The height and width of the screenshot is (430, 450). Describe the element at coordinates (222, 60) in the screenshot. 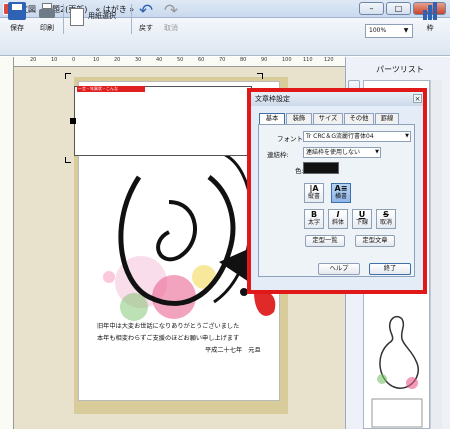

I see `ruler-tick-label: 70` at that location.